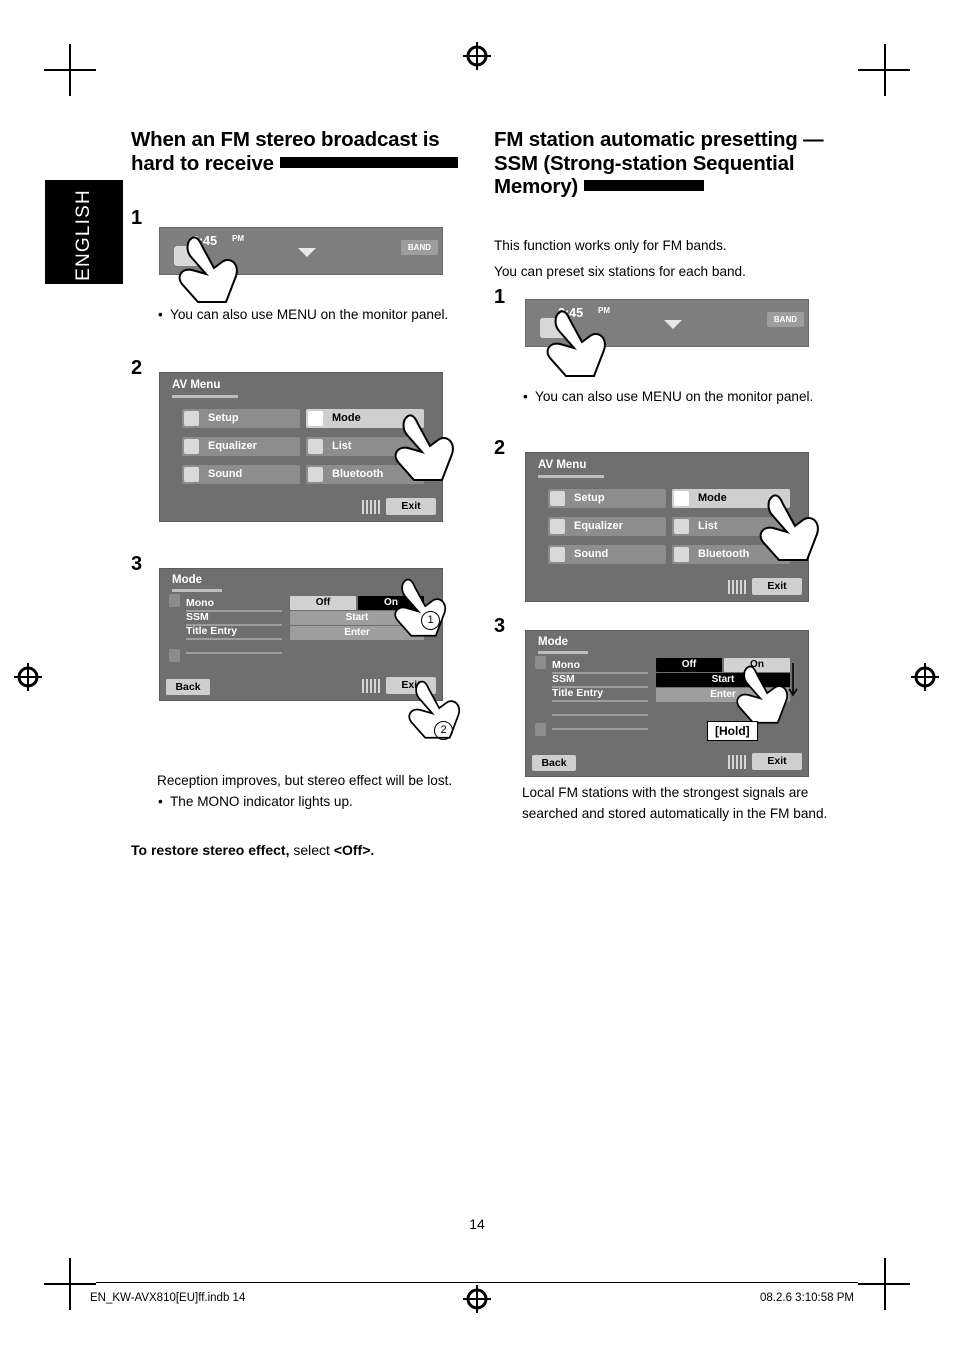 The width and height of the screenshot is (954, 1354). I want to click on right-step-1-number: 1, so click(500, 297).